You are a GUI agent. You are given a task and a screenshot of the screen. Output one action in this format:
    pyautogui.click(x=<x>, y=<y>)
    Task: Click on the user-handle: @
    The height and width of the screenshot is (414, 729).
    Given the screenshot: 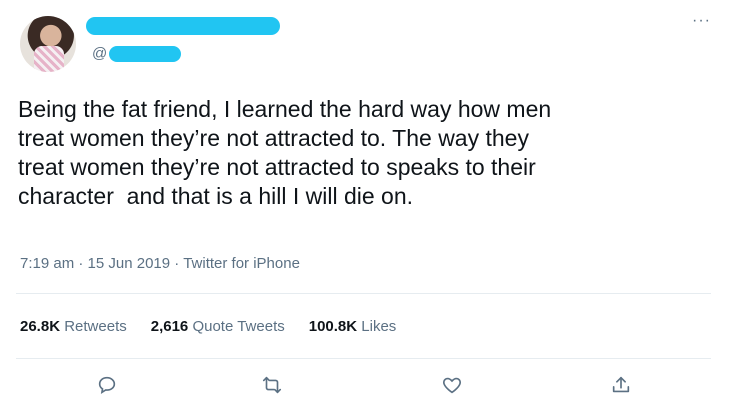 What is the action you would take?
    pyautogui.click(x=137, y=53)
    